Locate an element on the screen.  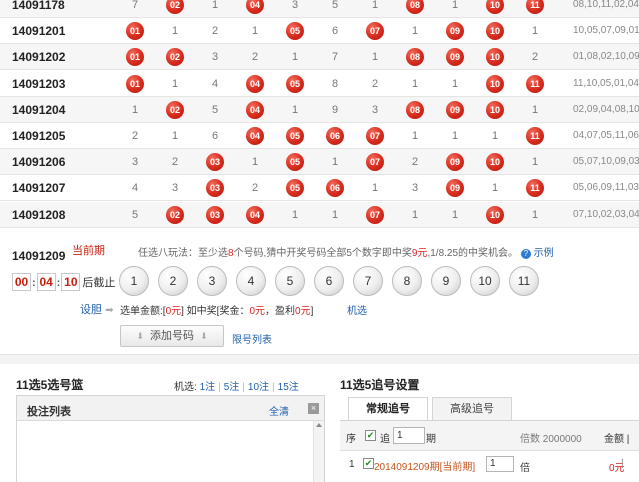
miss-count: 9 is located at coordinates (335, 109).